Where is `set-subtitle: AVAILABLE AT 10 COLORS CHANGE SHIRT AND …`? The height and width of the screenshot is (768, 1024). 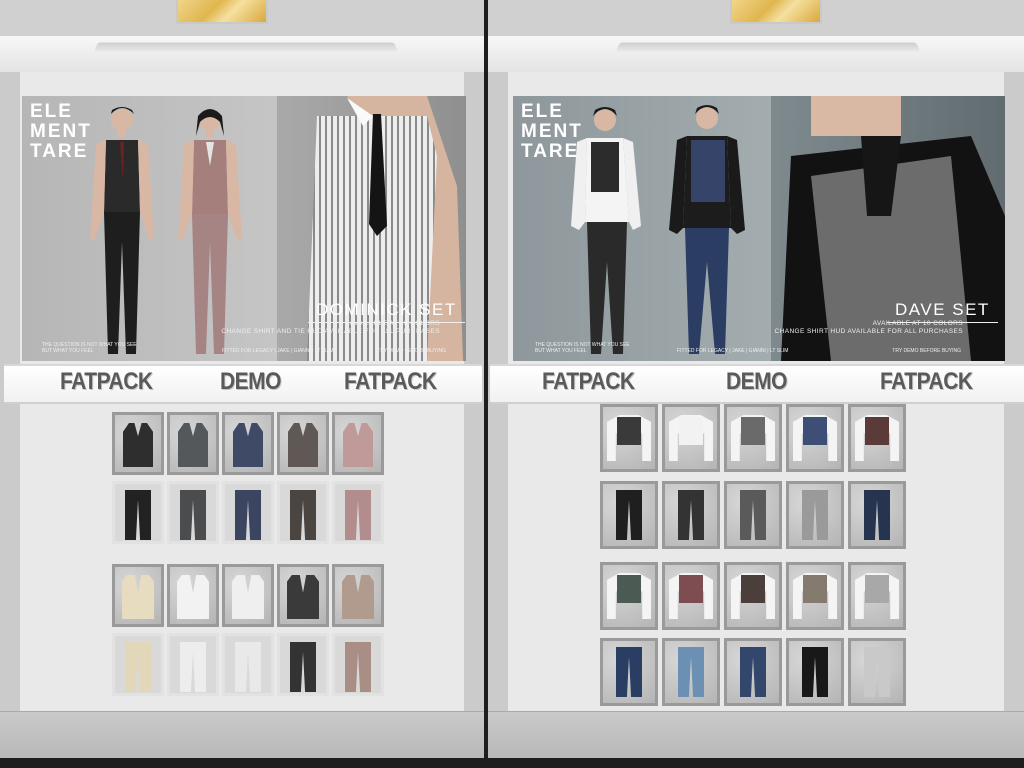
set-subtitle: AVAILABLE AT 10 COLORS CHANGE SHIRT AND … is located at coordinates (330, 327).